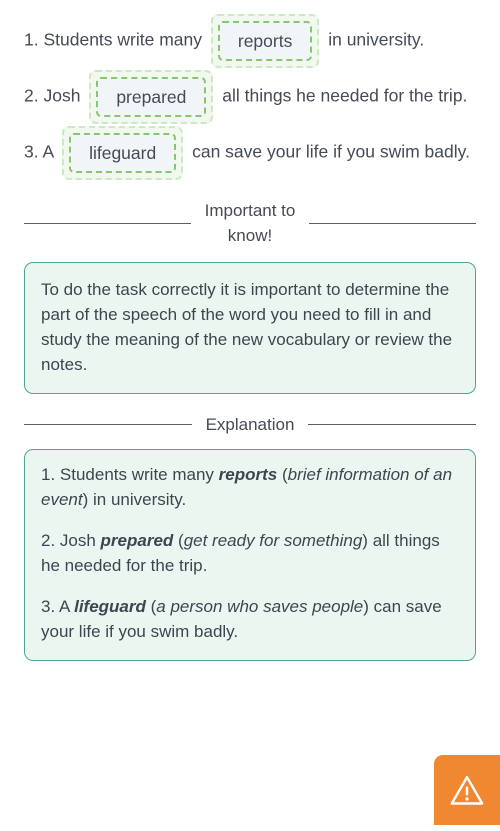  I want to click on explanation-item-2-keyword: prepared, so click(137, 540).